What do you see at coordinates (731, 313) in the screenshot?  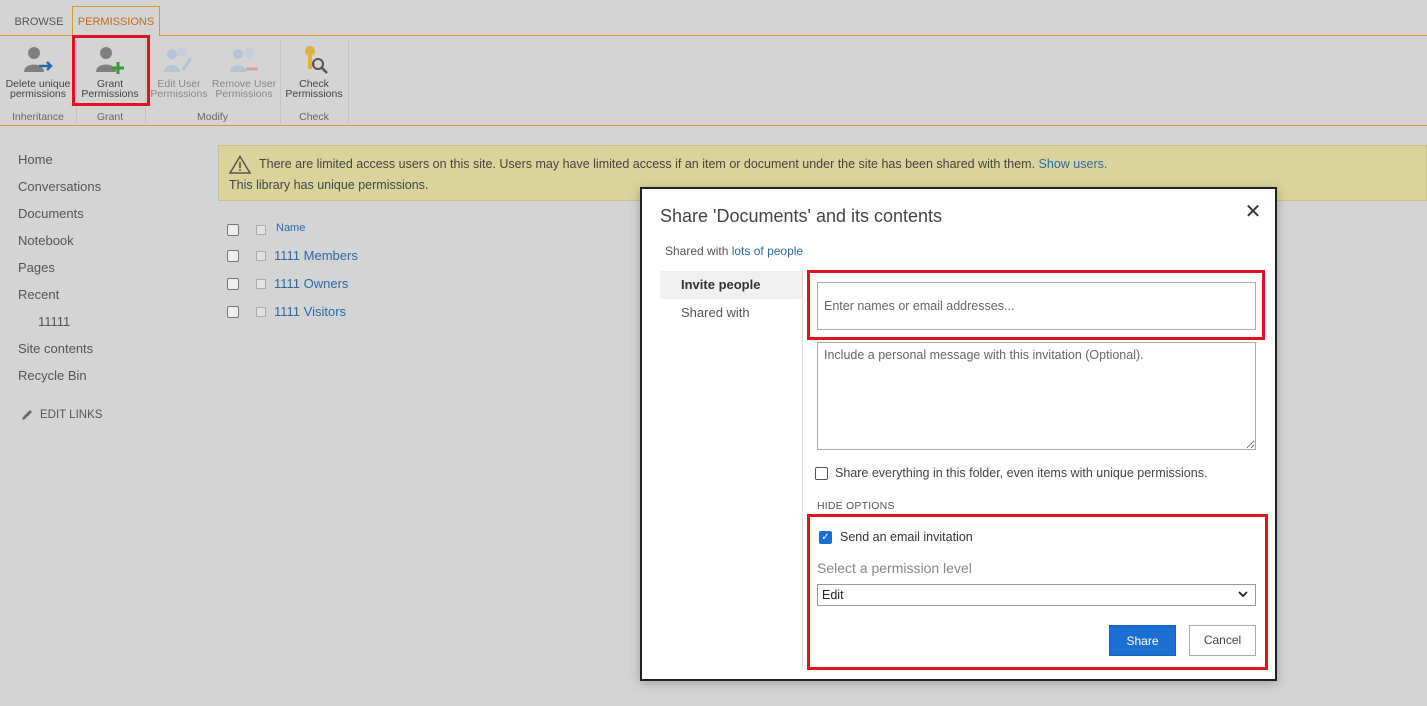 I see `tab-shared-with: Shared with` at bounding box center [731, 313].